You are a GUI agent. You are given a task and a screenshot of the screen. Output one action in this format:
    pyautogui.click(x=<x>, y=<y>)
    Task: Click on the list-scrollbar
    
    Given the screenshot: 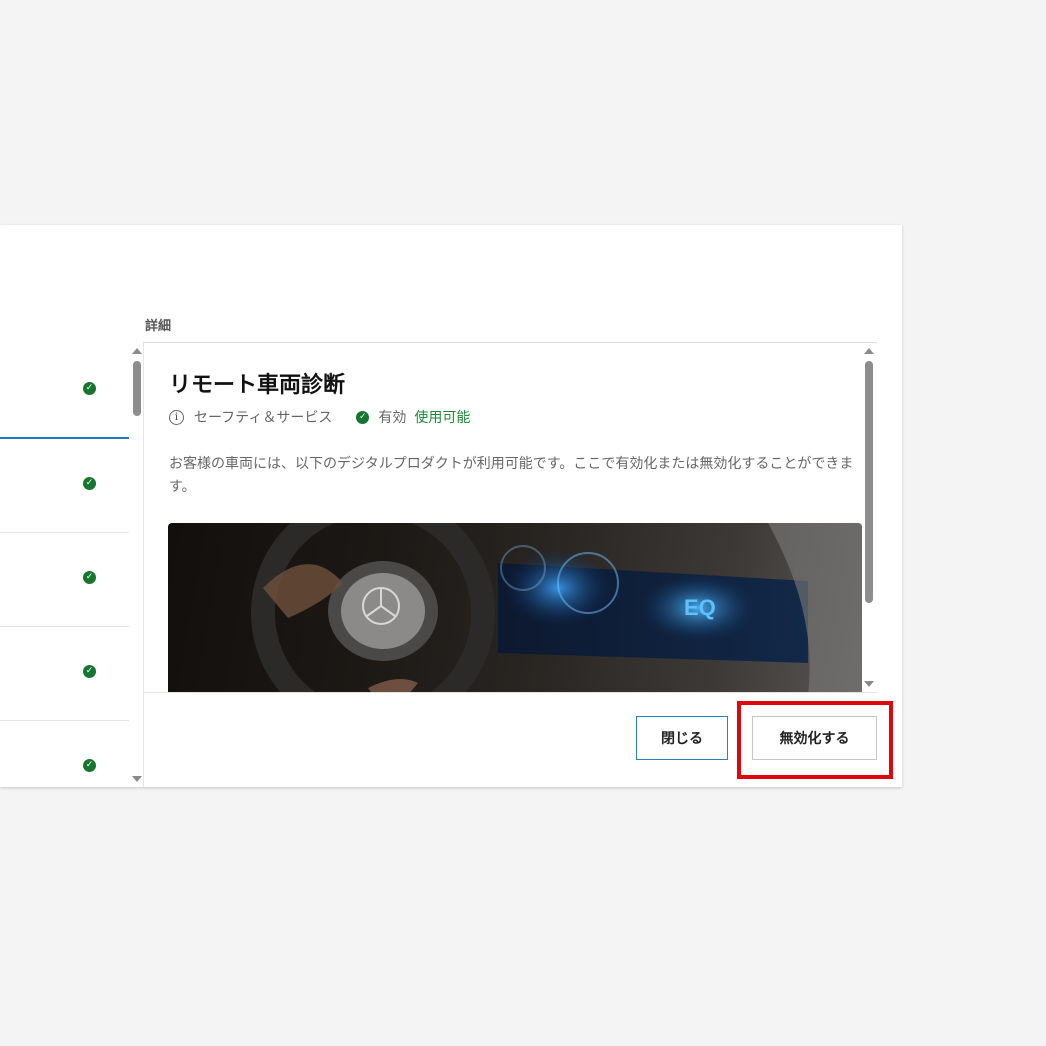 What is the action you would take?
    pyautogui.click(x=137, y=565)
    